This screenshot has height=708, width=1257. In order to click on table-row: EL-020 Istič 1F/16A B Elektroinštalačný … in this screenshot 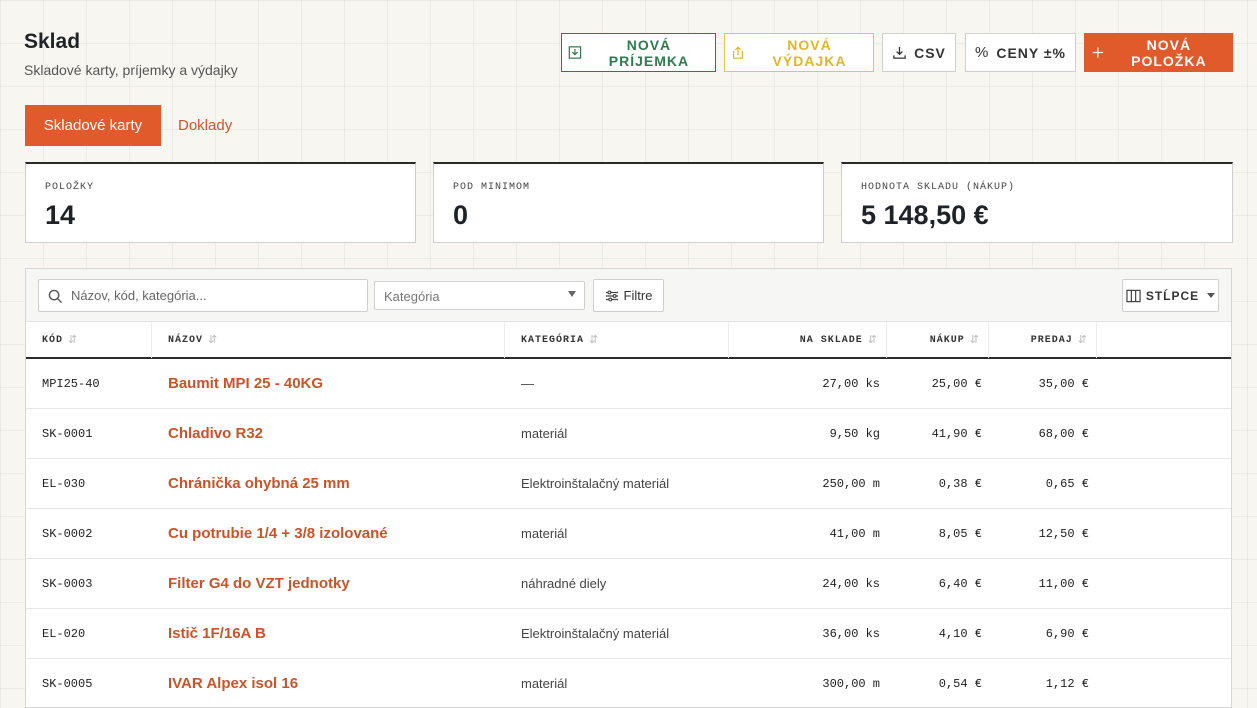, I will do `click(628, 634)`.